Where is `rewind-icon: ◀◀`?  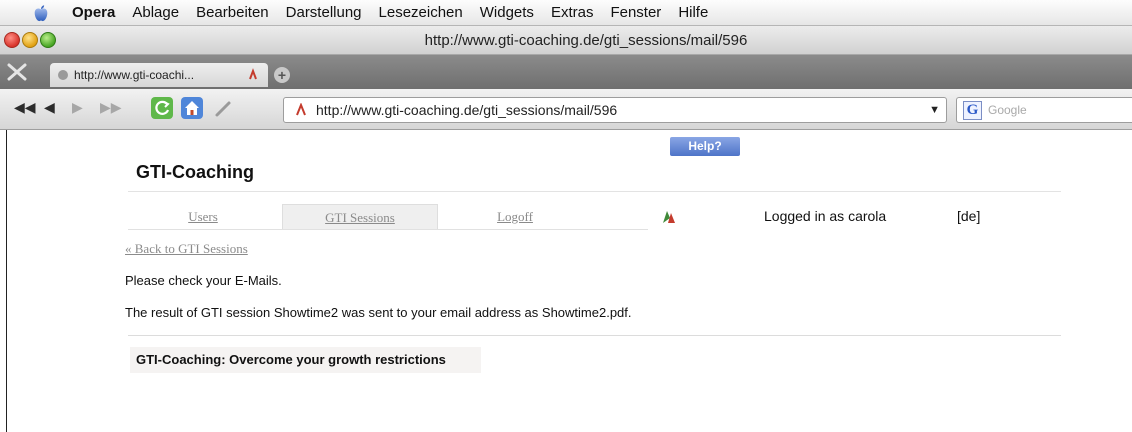 rewind-icon: ◀◀ is located at coordinates (25, 107).